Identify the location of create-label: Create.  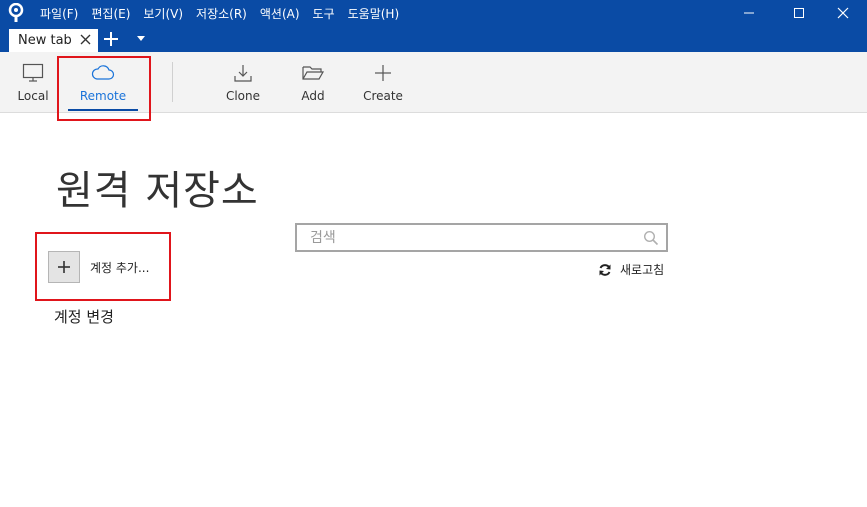
(383, 96).